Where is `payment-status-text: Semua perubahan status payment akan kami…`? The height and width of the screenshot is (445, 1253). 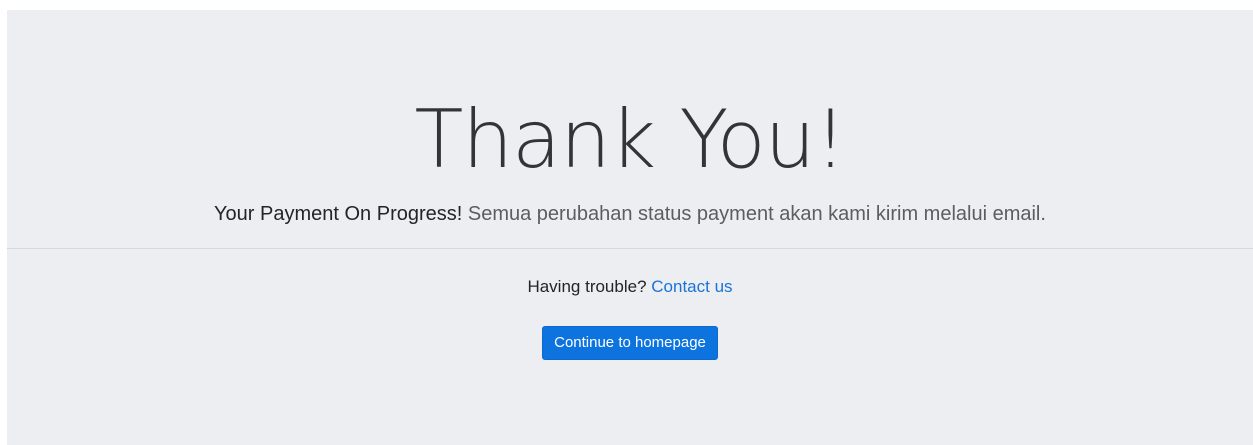 payment-status-text: Semua perubahan status payment akan kami… is located at coordinates (754, 214).